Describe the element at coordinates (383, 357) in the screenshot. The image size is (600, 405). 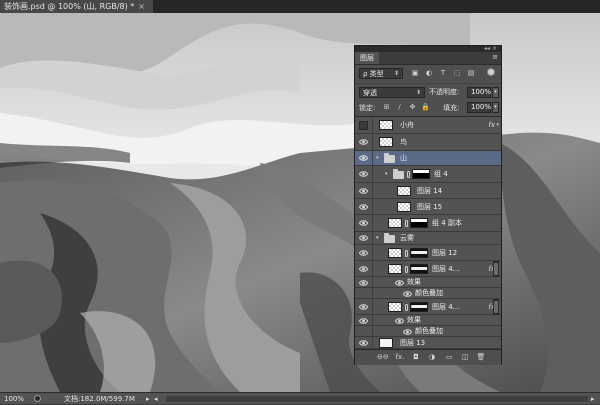
I see `link-icon: ⊖⊖` at that location.